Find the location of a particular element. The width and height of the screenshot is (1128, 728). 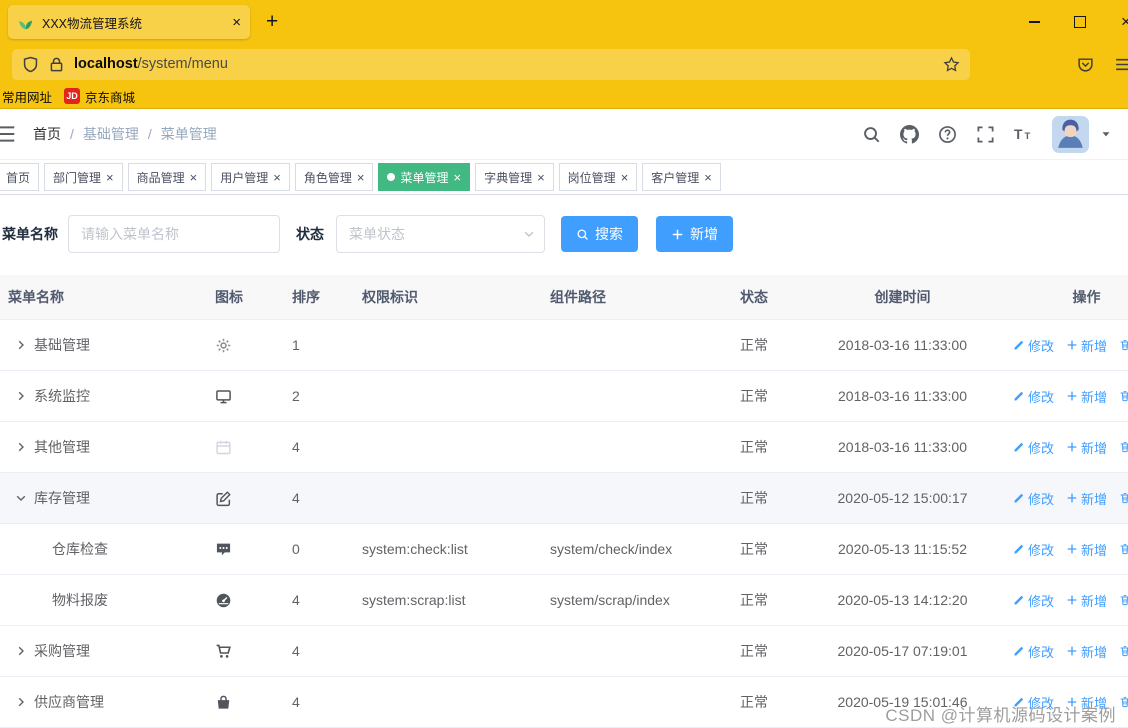

avatar is located at coordinates (1070, 134).